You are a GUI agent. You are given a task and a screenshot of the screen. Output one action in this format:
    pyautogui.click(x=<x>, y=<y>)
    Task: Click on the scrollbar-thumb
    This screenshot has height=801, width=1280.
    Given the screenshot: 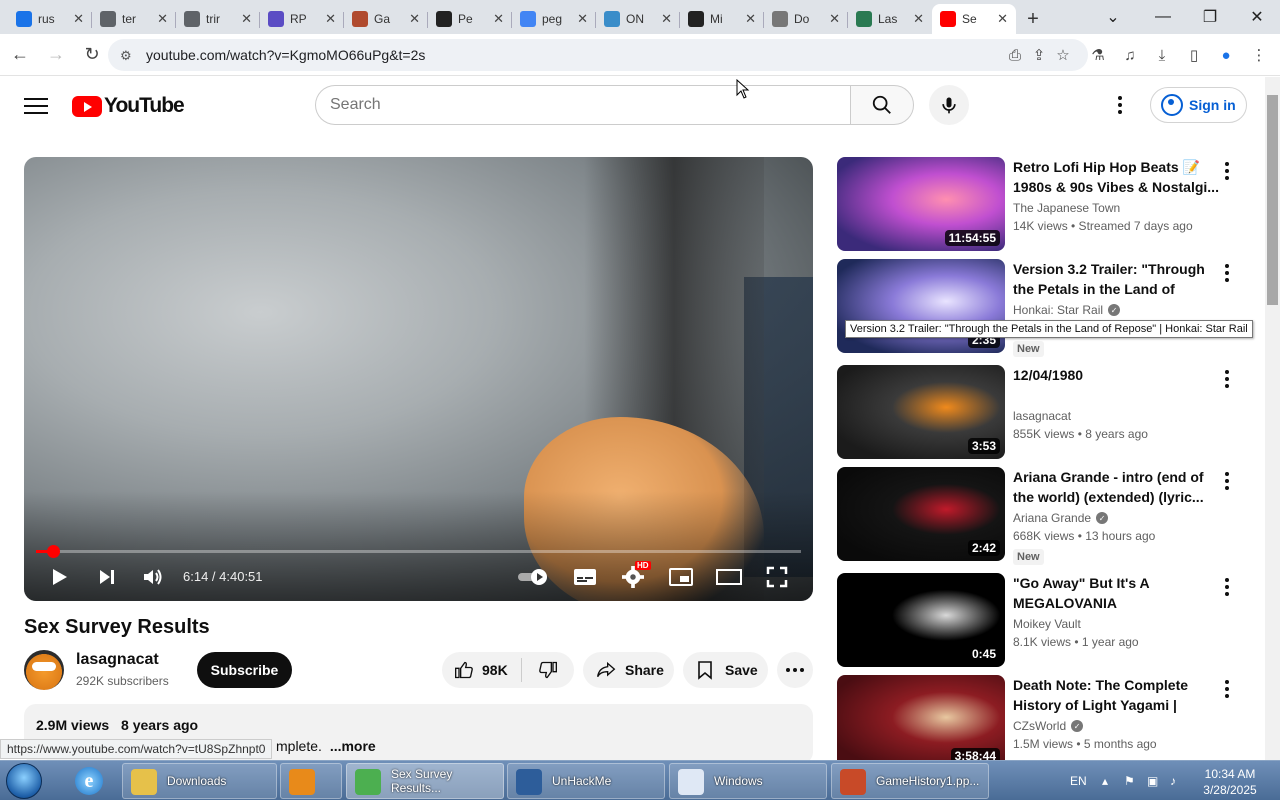 What is the action you would take?
    pyautogui.click(x=1272, y=200)
    